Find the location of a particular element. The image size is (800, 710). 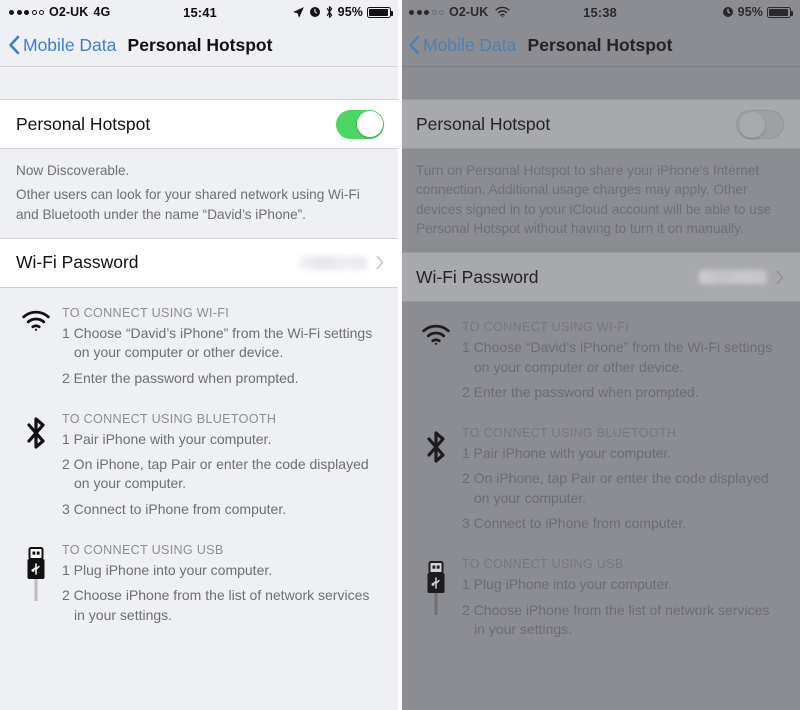

status-bar: O2-UK 4G 15:41 95% is located at coordinates (200, 12).